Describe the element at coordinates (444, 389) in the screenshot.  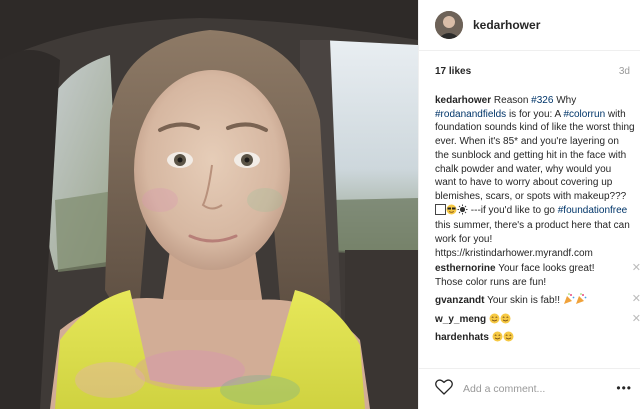
I see `like-heart-icon` at that location.